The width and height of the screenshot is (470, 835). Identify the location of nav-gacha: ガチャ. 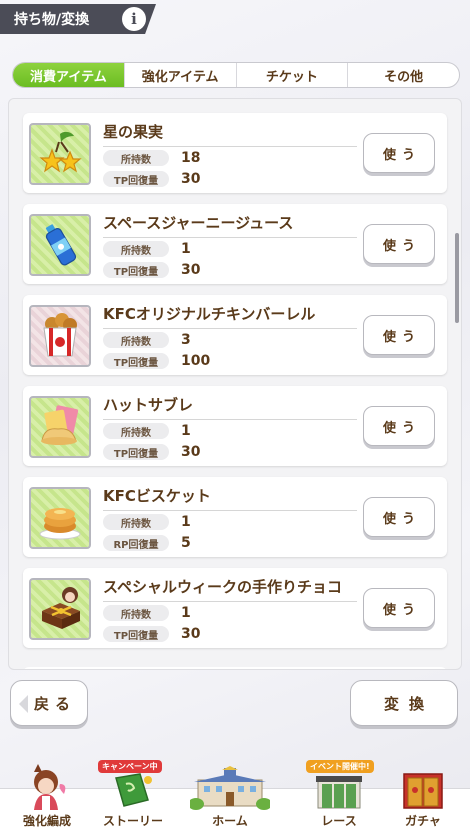
(423, 797).